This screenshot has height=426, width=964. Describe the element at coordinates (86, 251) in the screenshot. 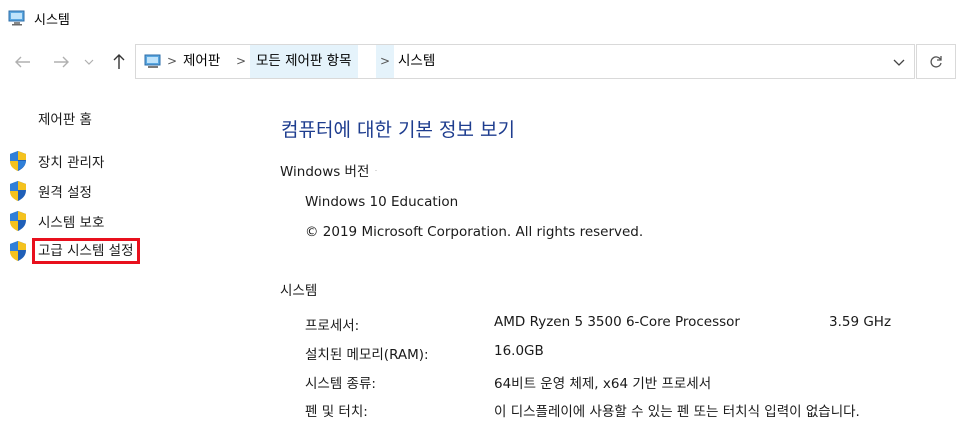

I see `sidebar-item-label: 고급 시스템 설정` at that location.